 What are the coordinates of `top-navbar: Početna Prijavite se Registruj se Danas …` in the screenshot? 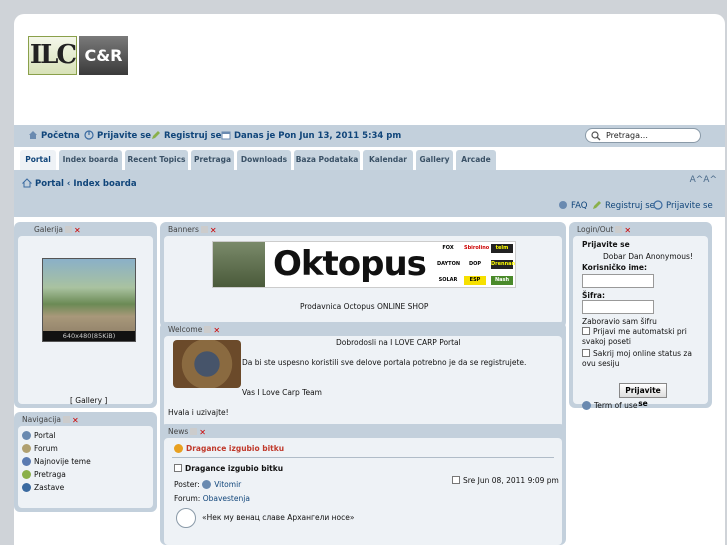 It's located at (369, 136).